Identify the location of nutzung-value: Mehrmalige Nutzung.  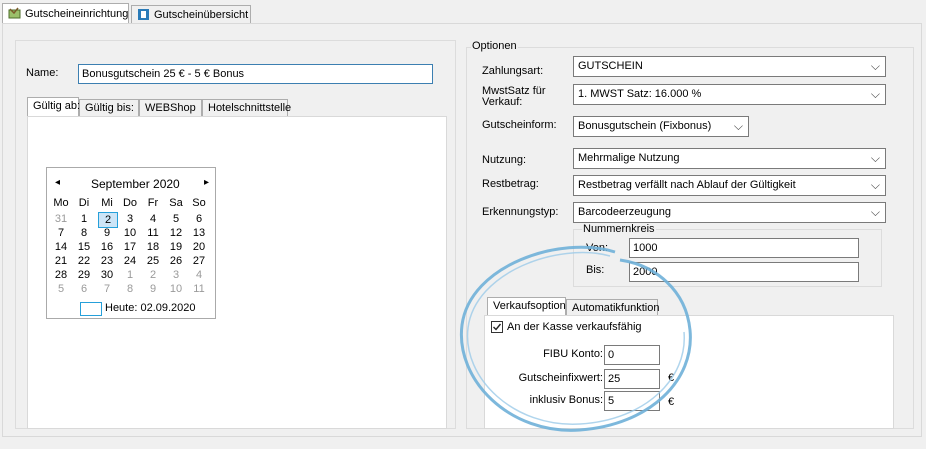
(629, 158).